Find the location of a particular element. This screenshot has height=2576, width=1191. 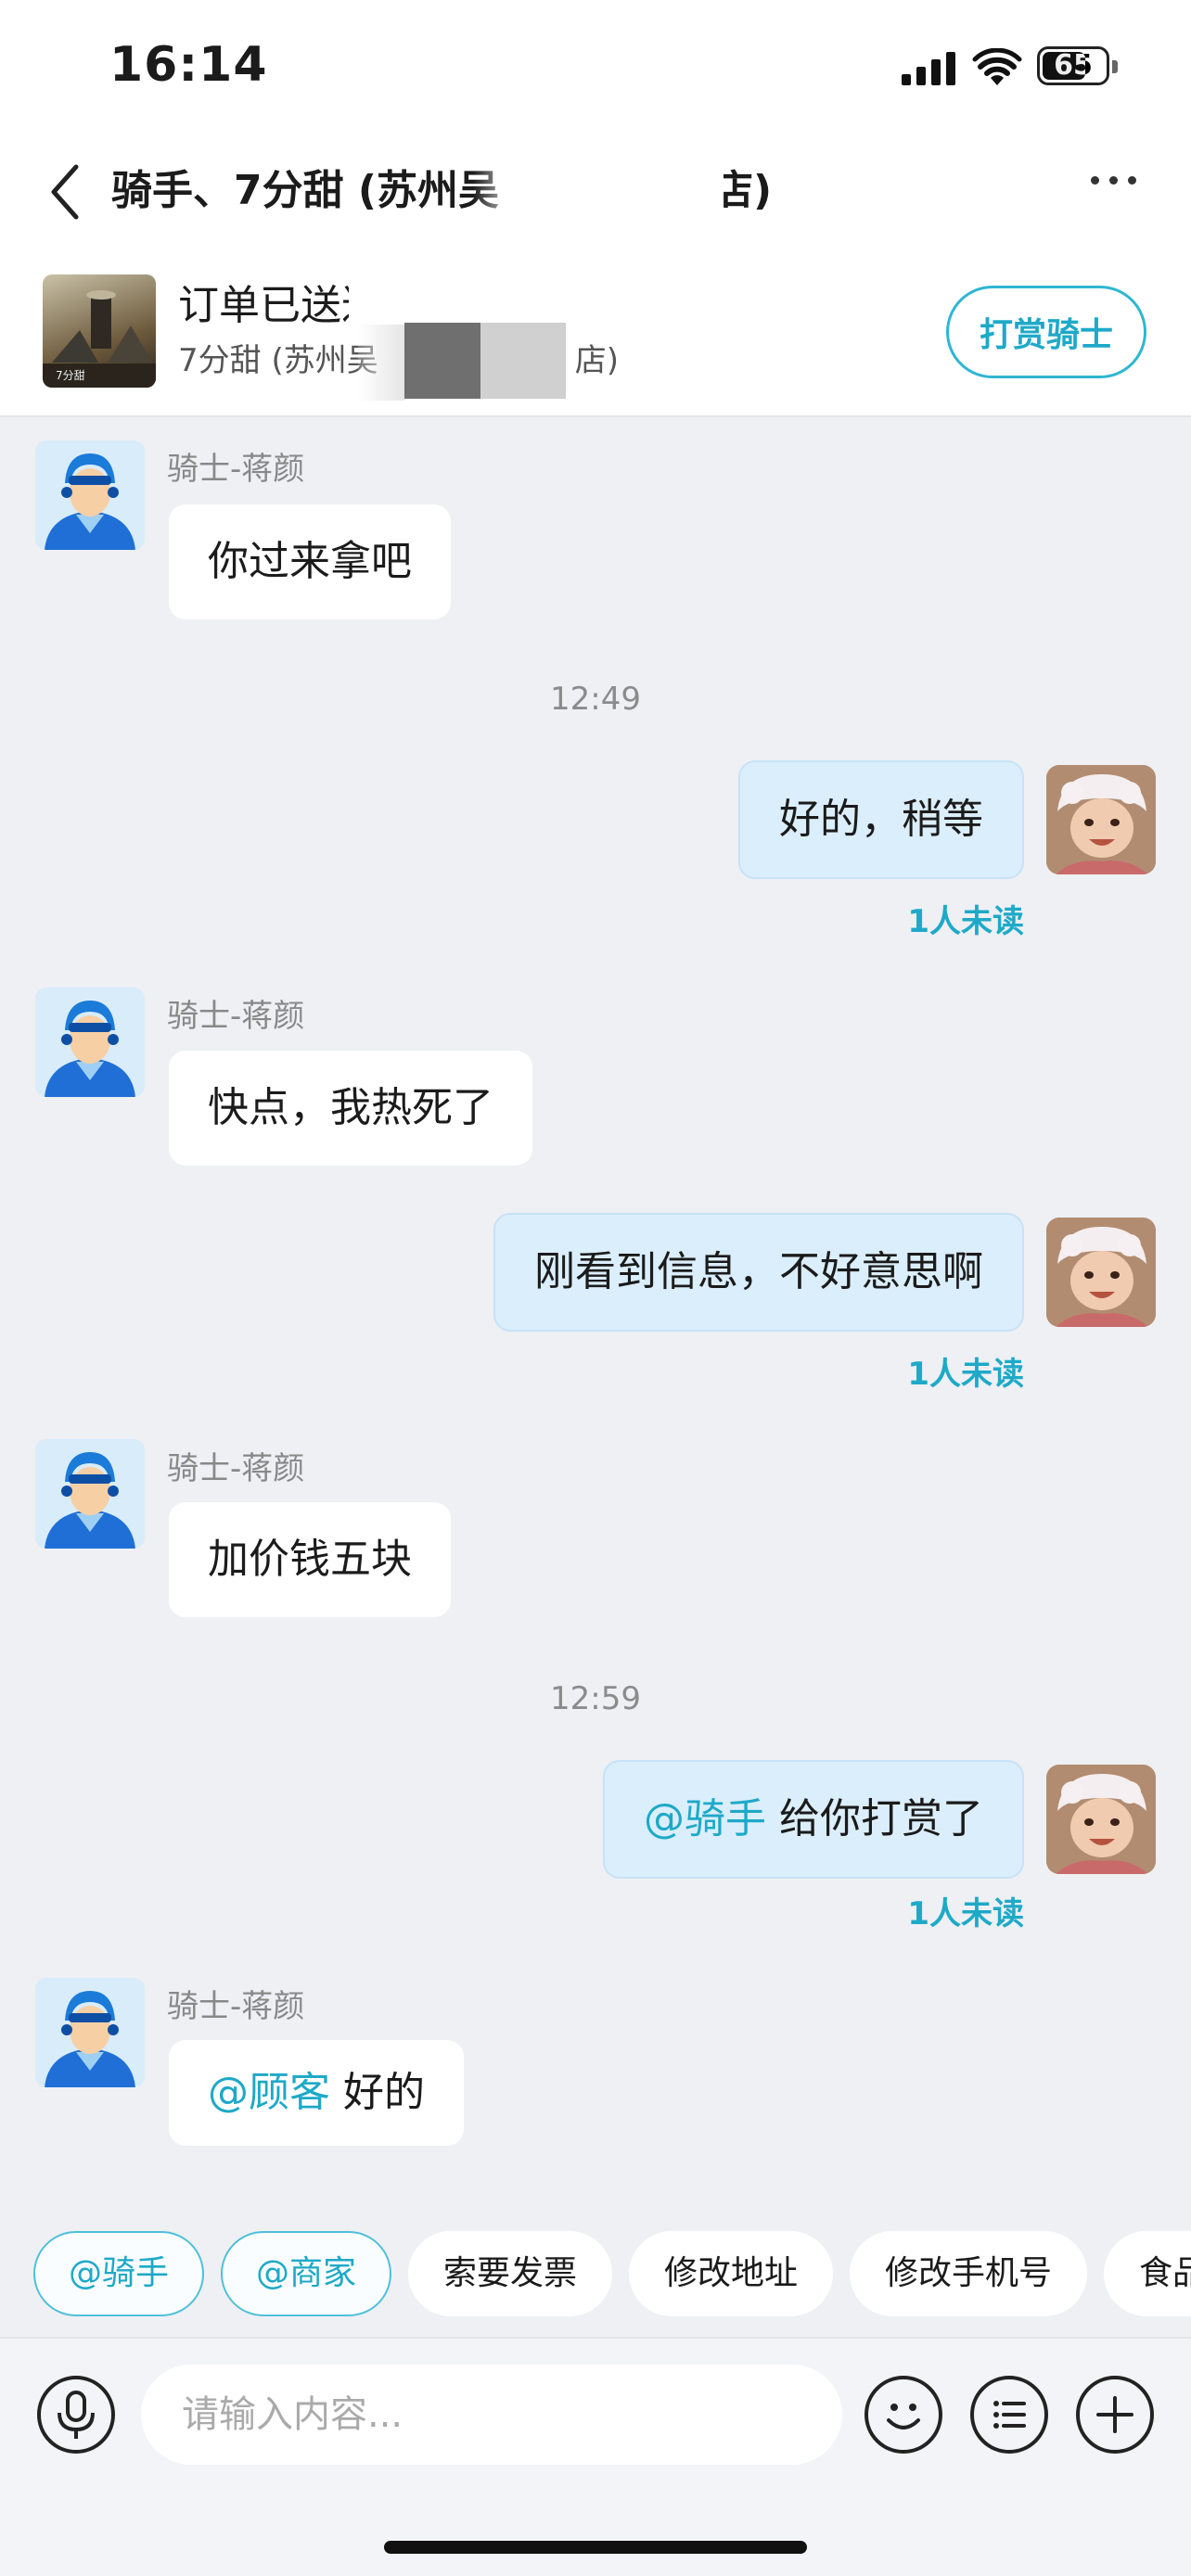

chip-change-phone: 修改手机号 is located at coordinates (969, 2273).